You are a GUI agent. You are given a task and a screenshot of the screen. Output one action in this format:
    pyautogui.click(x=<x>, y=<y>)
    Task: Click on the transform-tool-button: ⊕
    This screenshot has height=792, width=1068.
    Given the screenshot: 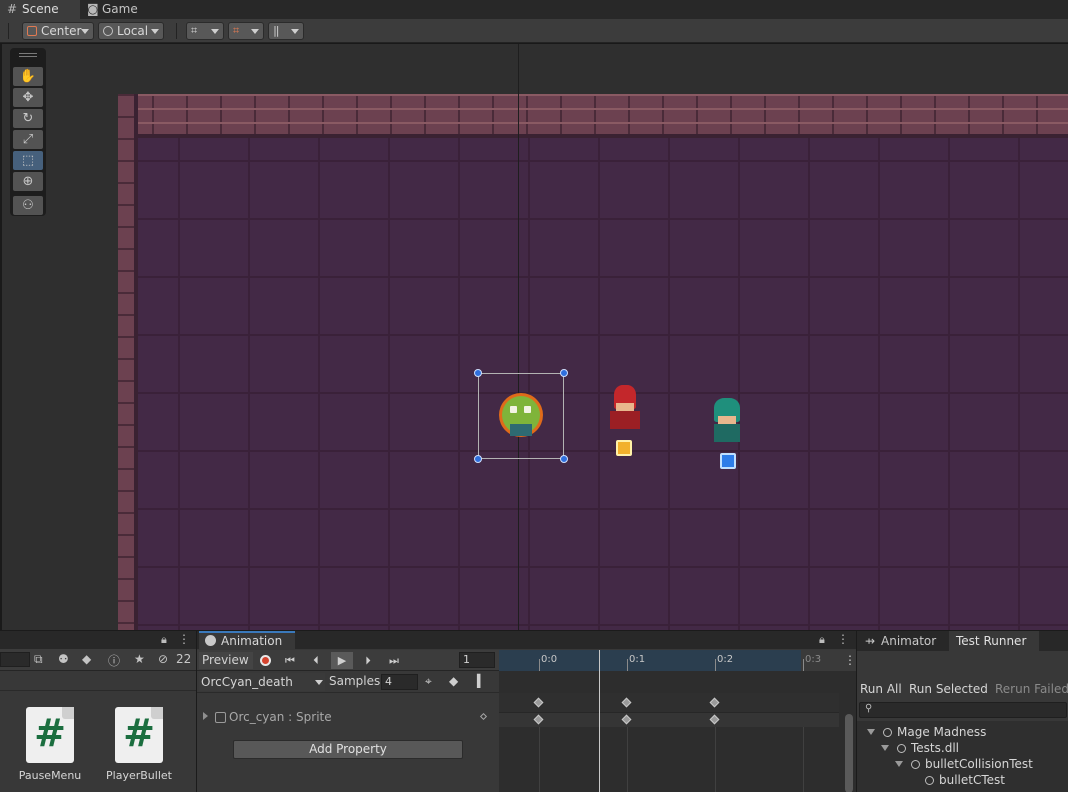 What is the action you would take?
    pyautogui.click(x=28, y=181)
    